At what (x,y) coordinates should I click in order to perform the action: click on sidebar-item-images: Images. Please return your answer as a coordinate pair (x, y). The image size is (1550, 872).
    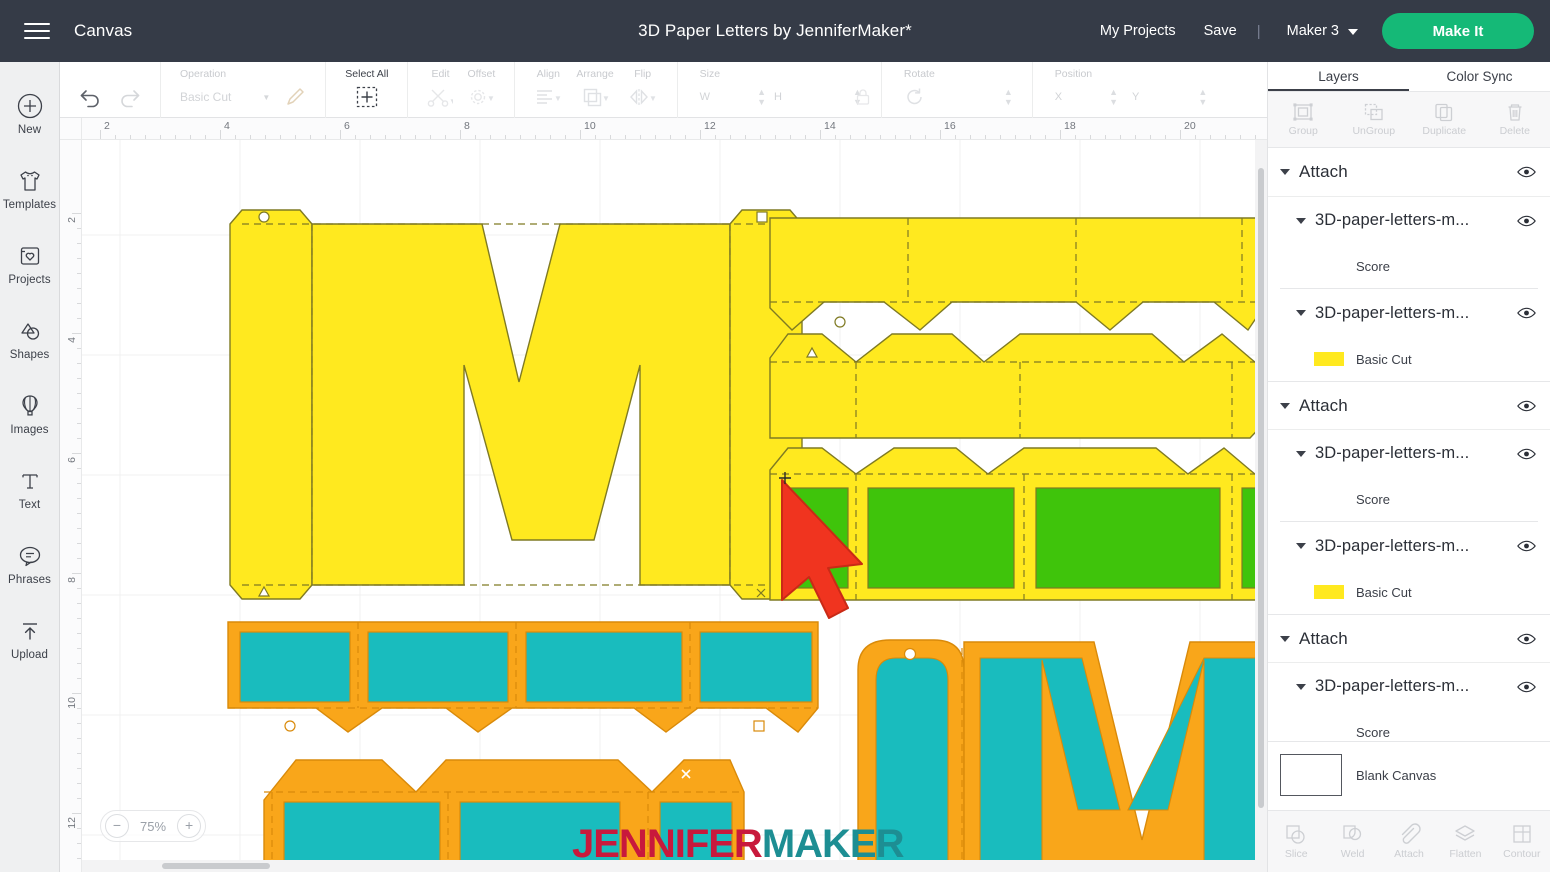
    Looking at the image, I should click on (30, 413).